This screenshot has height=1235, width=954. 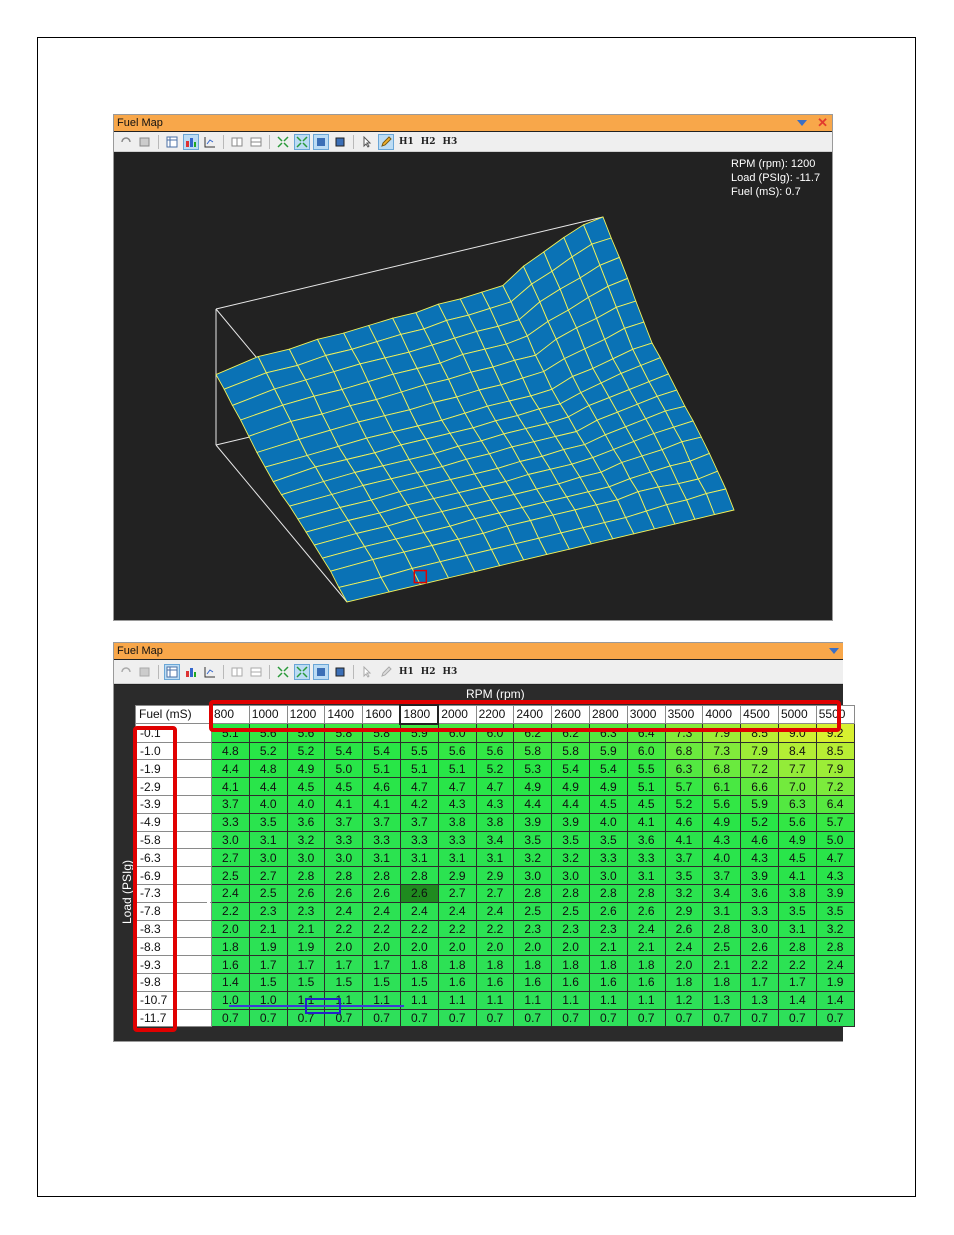 I want to click on fuel-cell: 4.0, so click(x=608, y=822).